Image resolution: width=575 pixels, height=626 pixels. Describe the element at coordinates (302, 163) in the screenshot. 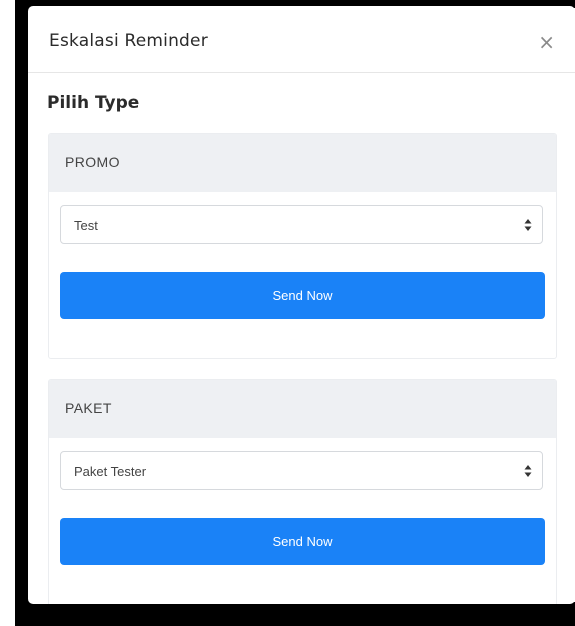

I see `promo-card-header: PROMO` at that location.